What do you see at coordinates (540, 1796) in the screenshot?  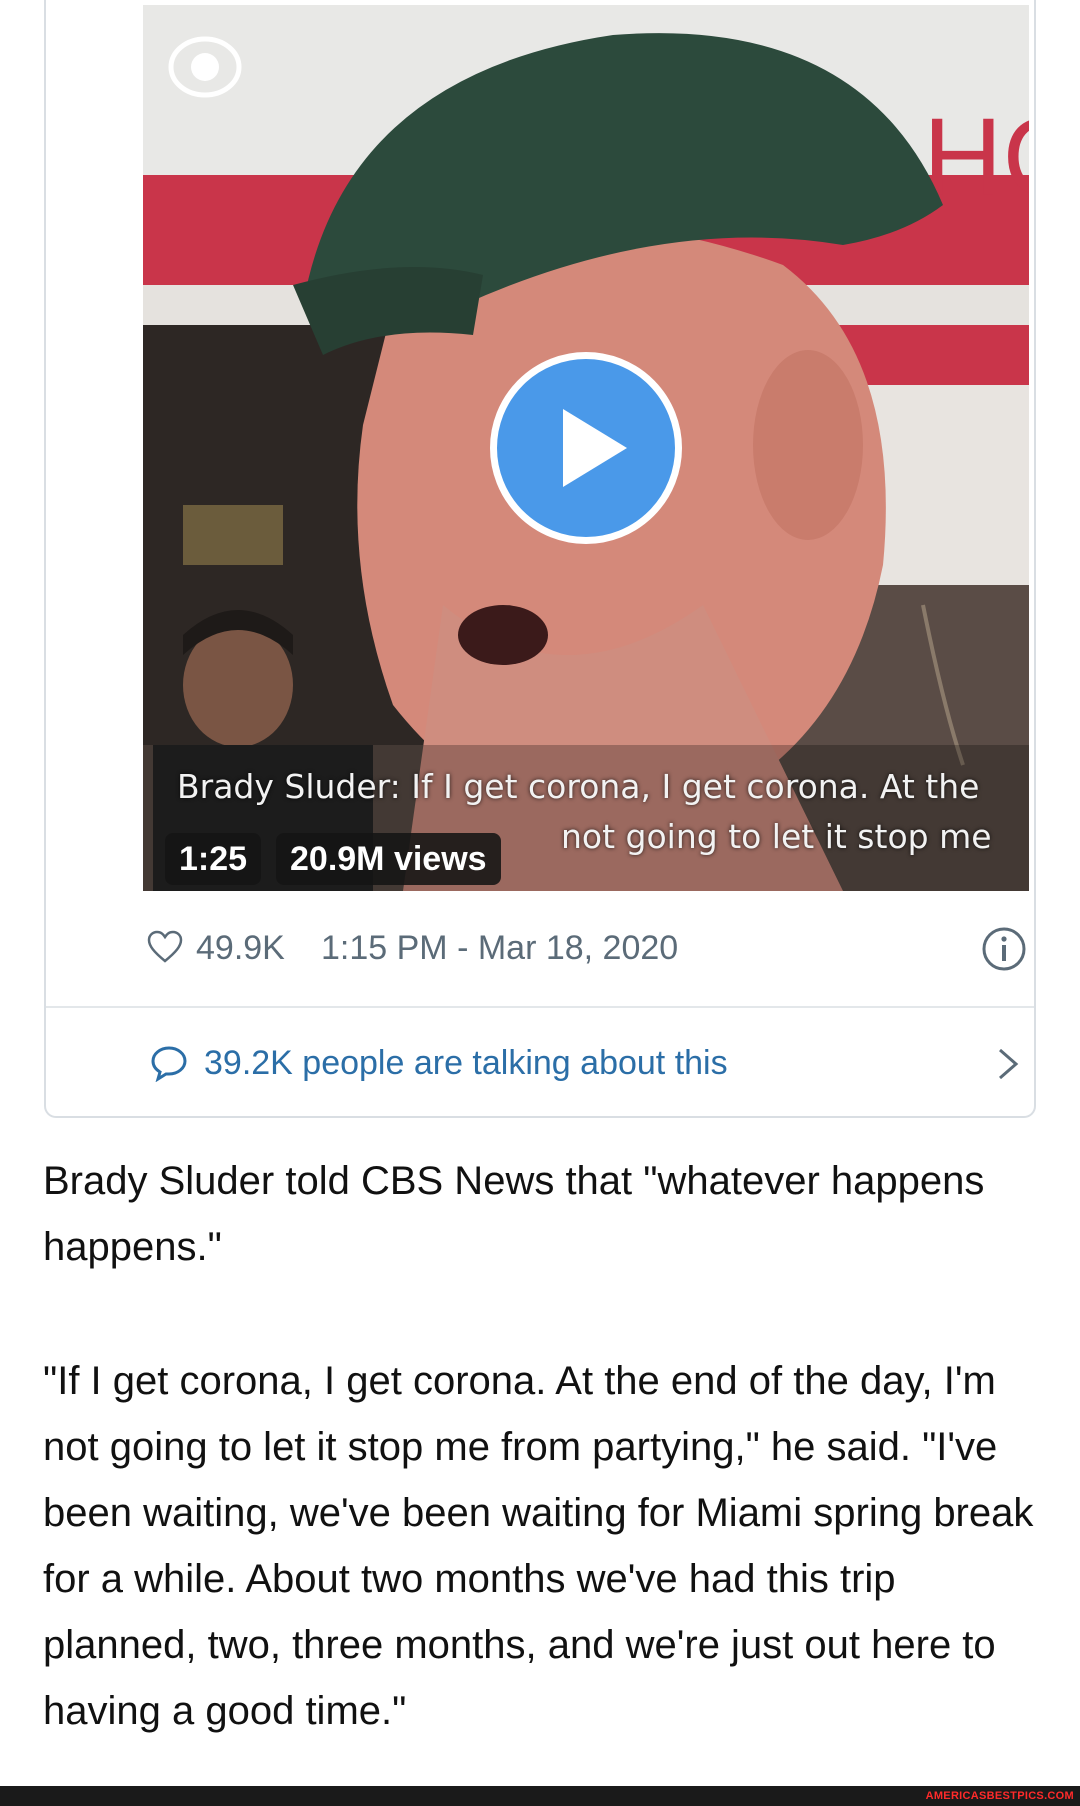 I see `footer-bar` at bounding box center [540, 1796].